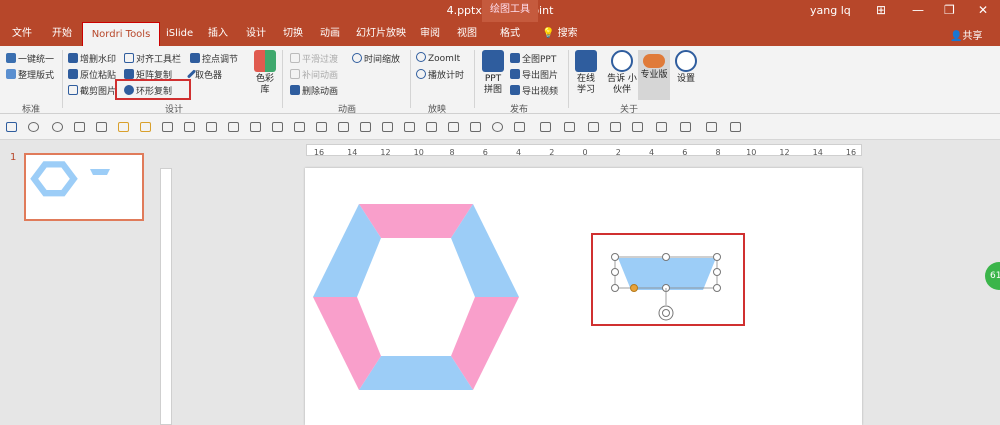  I want to click on layout-button: 整理版式, so click(30, 74).